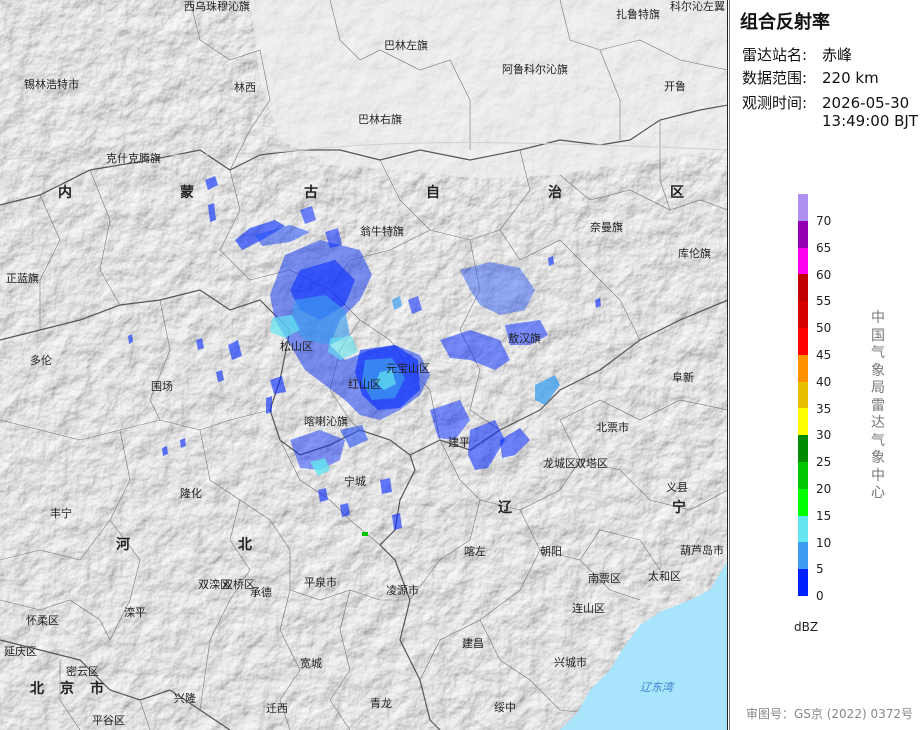  Describe the element at coordinates (559, 463) in the screenshot. I see `place-label: 龙城区` at that location.